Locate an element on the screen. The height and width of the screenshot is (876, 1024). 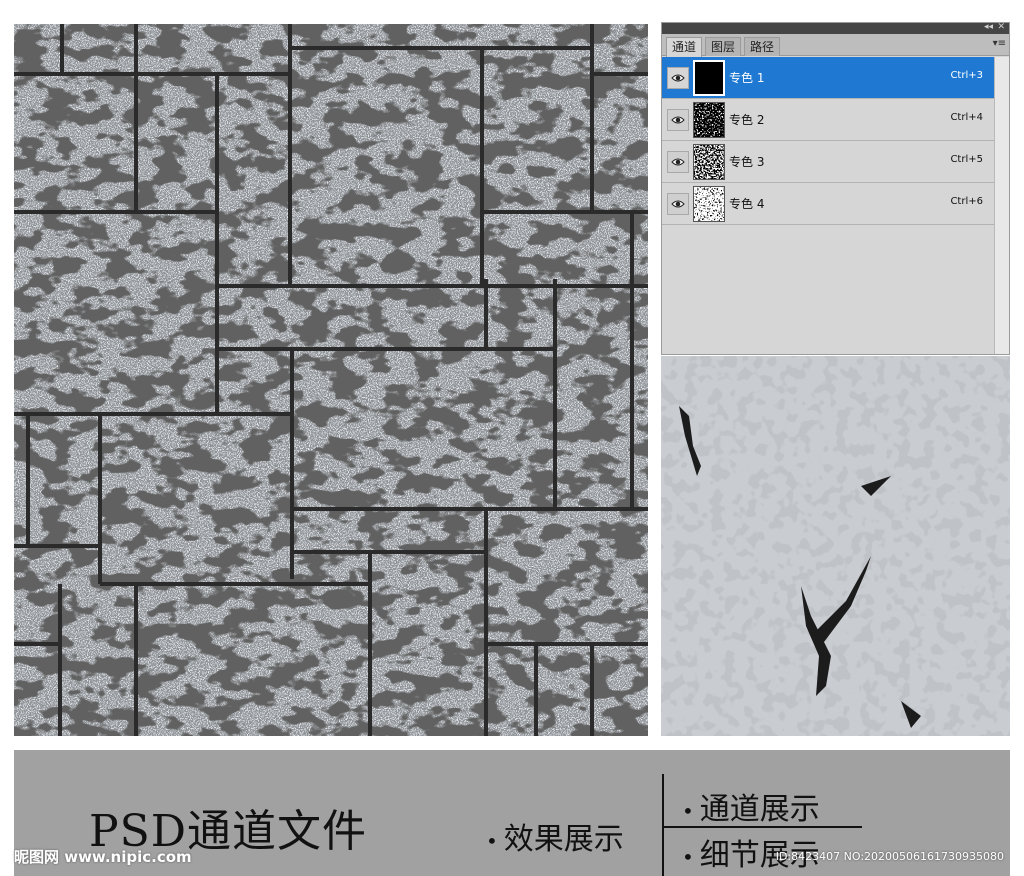
collapse-icon: ◂◂ is located at coordinates (988, 27).